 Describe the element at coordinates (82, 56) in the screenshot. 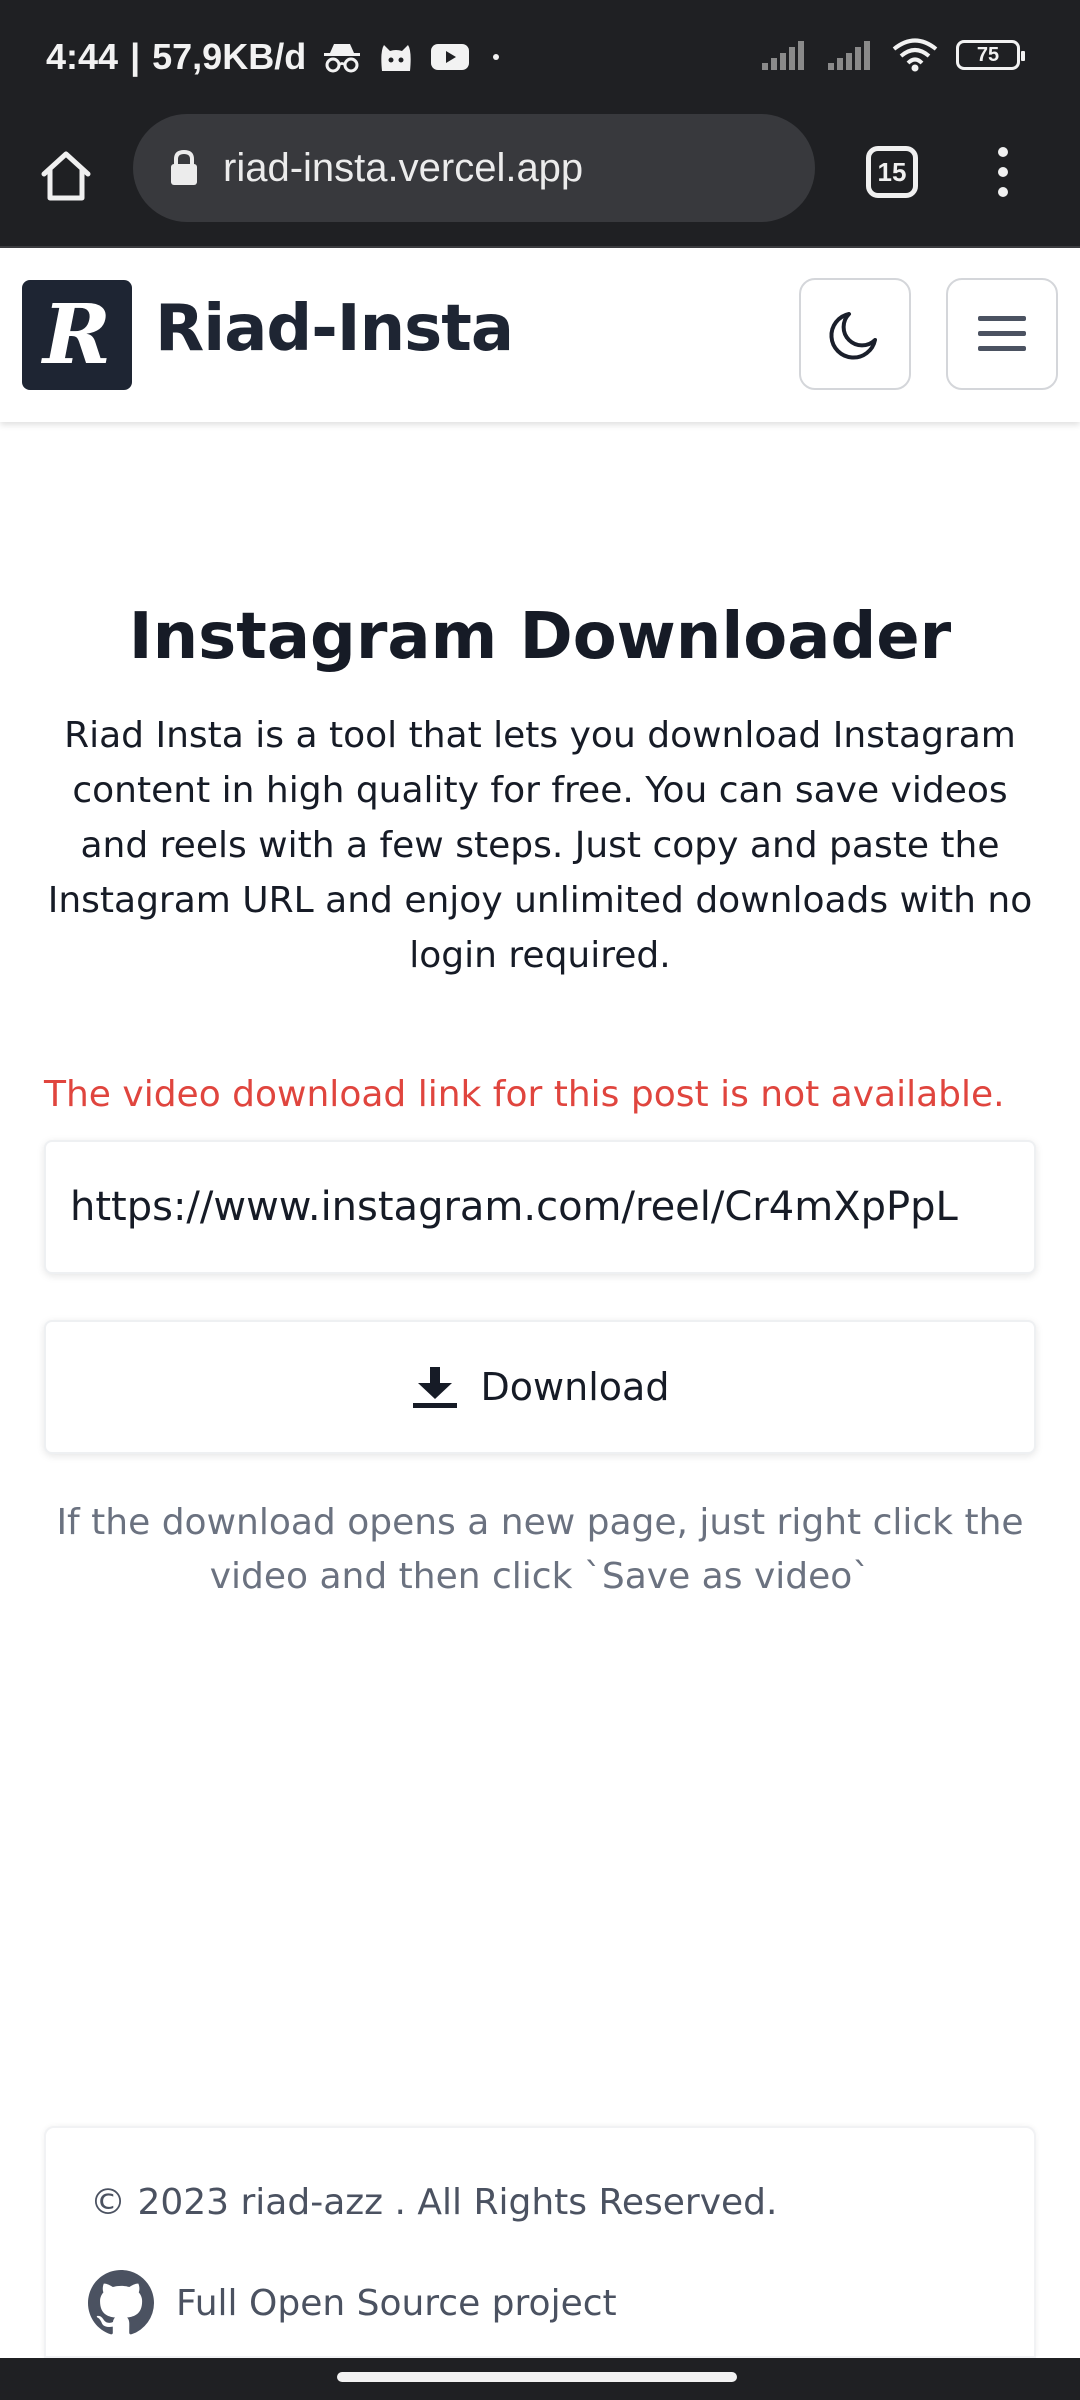

I see `status-time: 4:44` at that location.